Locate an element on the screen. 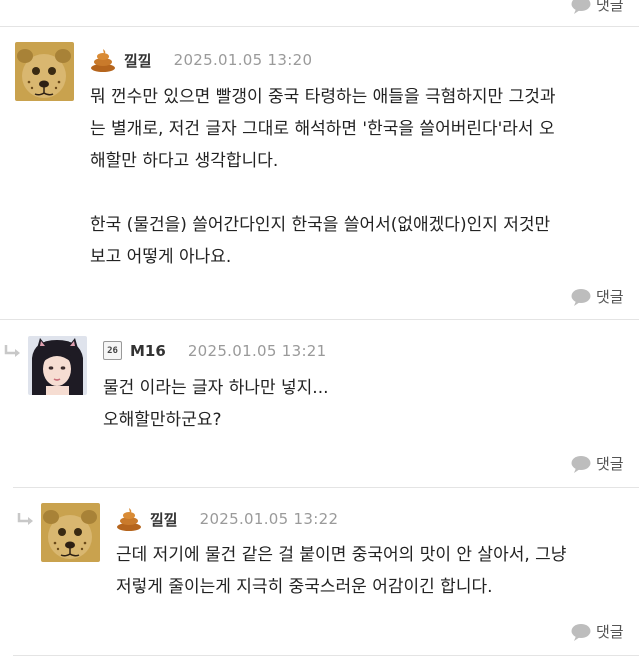  timestamp: 2025.01.05 13:22 is located at coordinates (269, 519).